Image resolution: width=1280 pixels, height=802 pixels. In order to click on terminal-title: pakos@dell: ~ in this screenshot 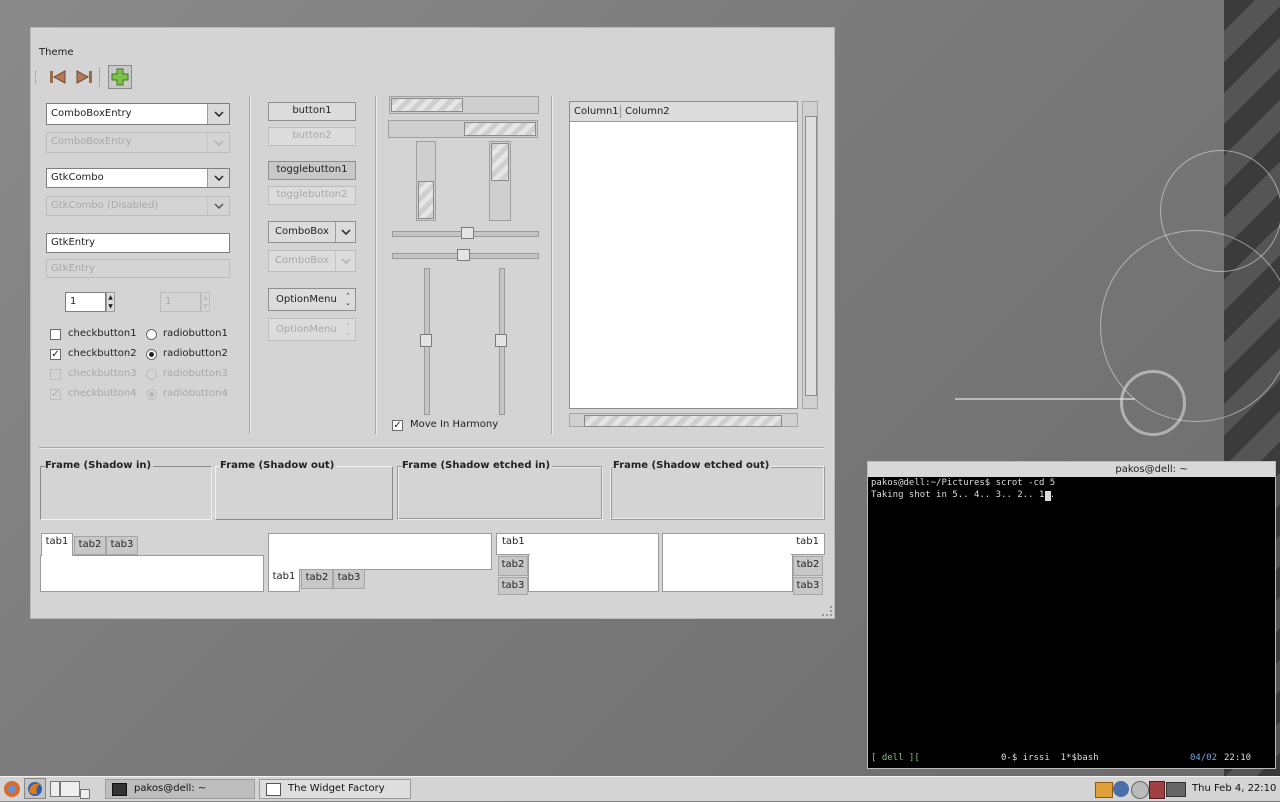, I will do `click(1071, 469)`.